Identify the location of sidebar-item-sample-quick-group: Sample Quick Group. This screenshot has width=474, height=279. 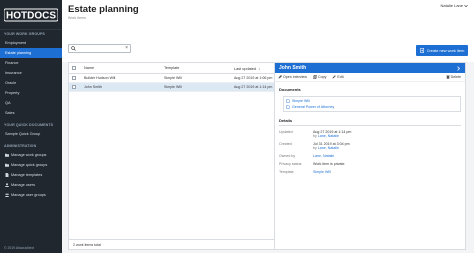
(31, 134).